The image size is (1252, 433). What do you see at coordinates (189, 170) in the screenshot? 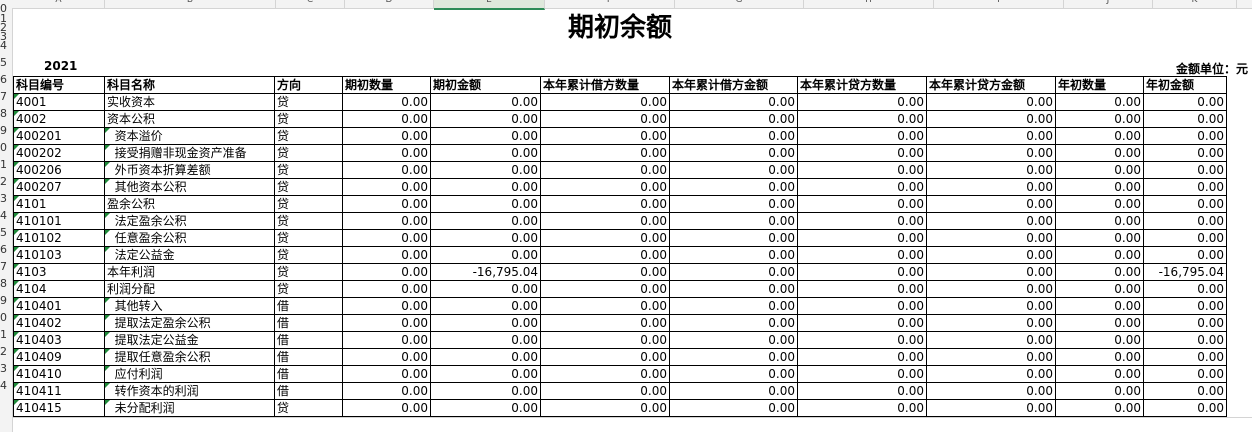
I see `account-name-cell: 外币资本折算差额` at bounding box center [189, 170].